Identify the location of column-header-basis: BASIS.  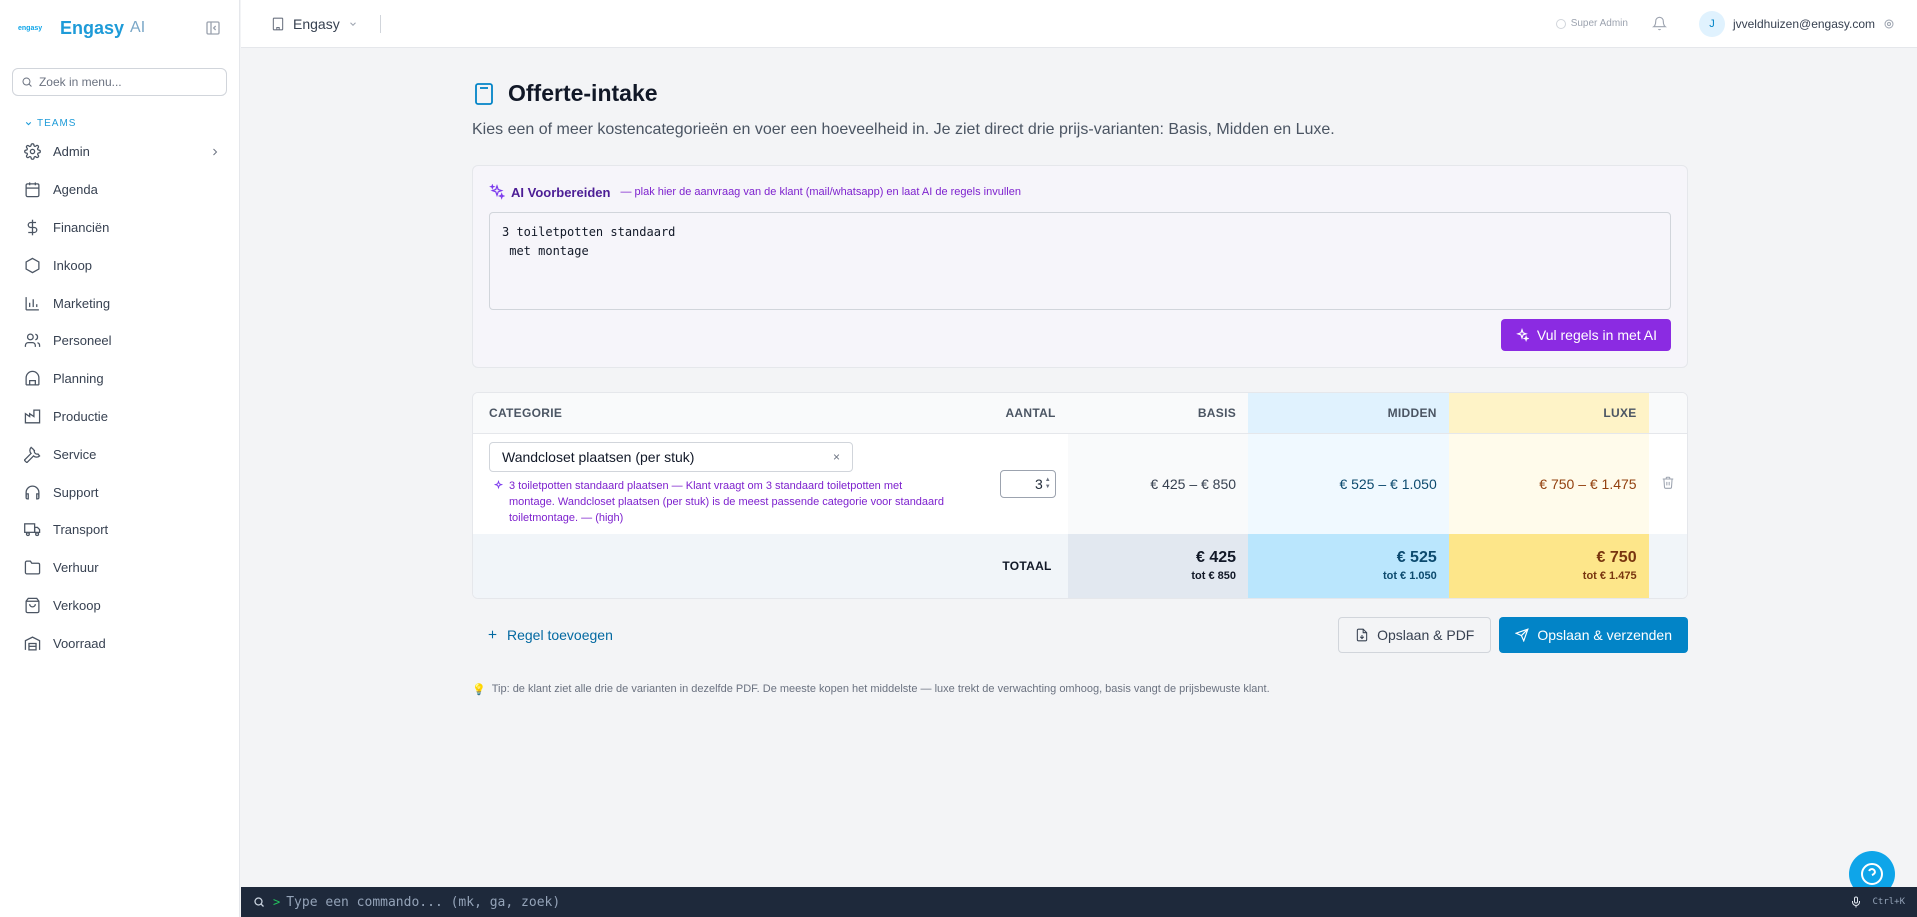
(1158, 413).